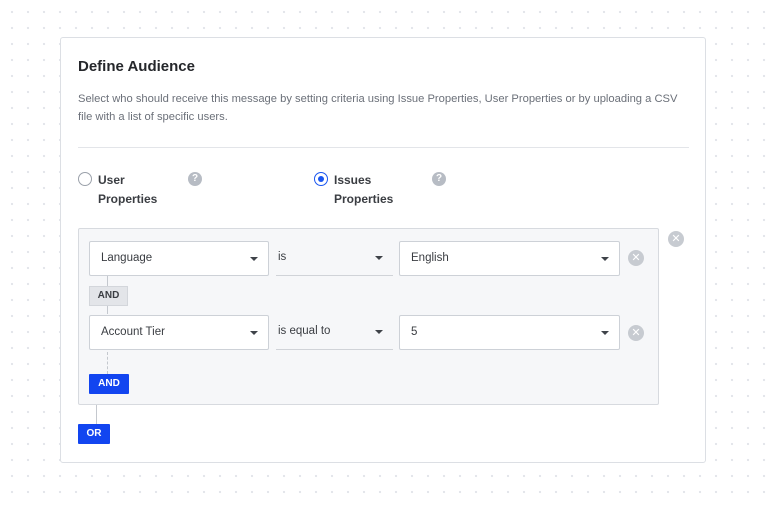 The width and height of the screenshot is (767, 505). I want to click on radio-button, so click(85, 179).